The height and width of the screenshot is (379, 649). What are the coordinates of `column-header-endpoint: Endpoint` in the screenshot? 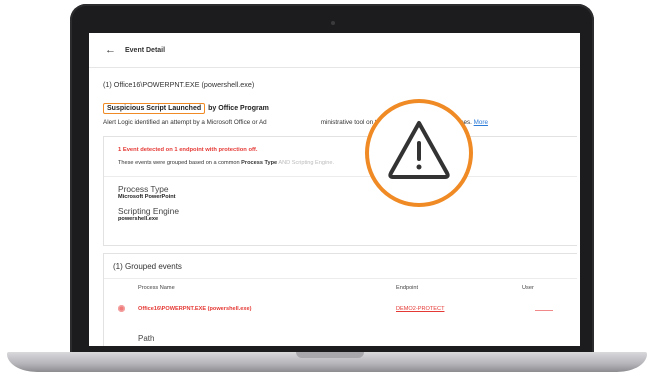 It's located at (407, 288).